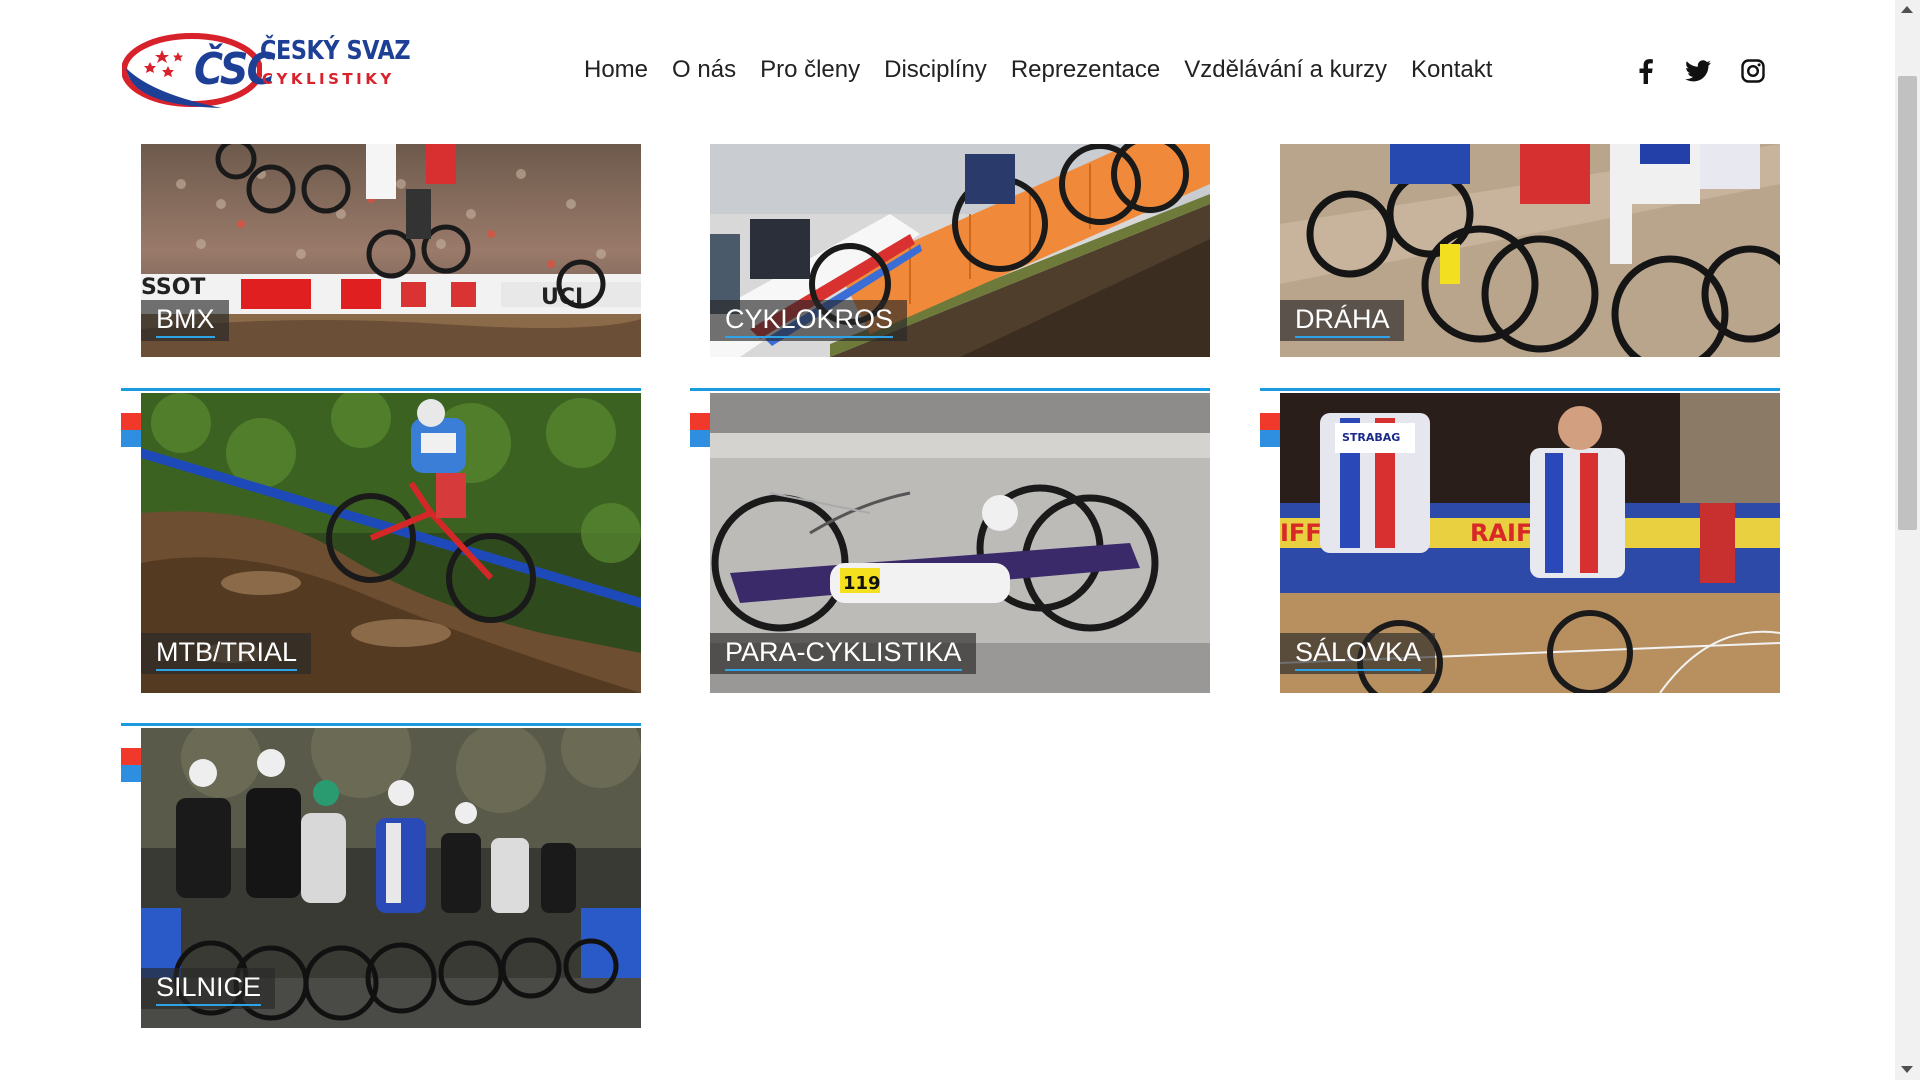  Describe the element at coordinates (1501, 533) in the screenshot. I see `svg-text: RAIF` at that location.